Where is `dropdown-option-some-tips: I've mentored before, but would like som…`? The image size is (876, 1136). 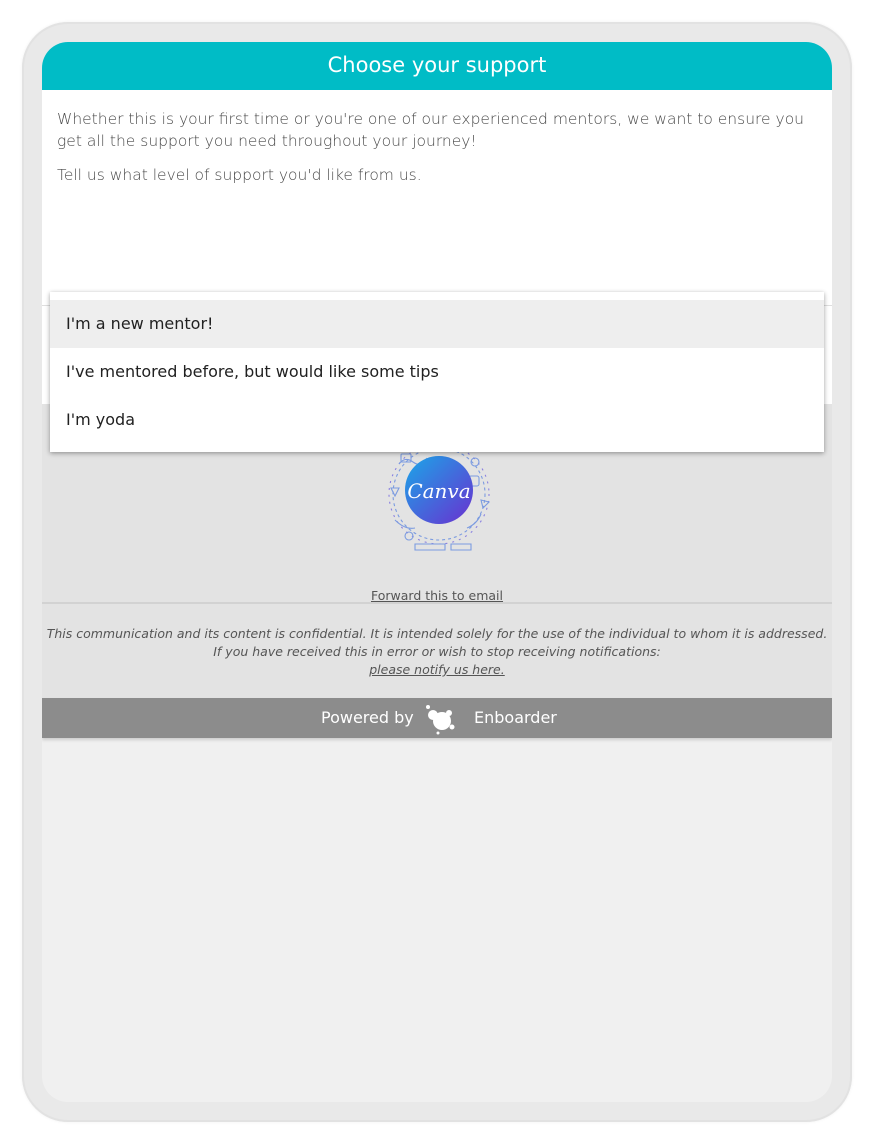
dropdown-option-some-tips: I've mentored before, but would like som… is located at coordinates (437, 372).